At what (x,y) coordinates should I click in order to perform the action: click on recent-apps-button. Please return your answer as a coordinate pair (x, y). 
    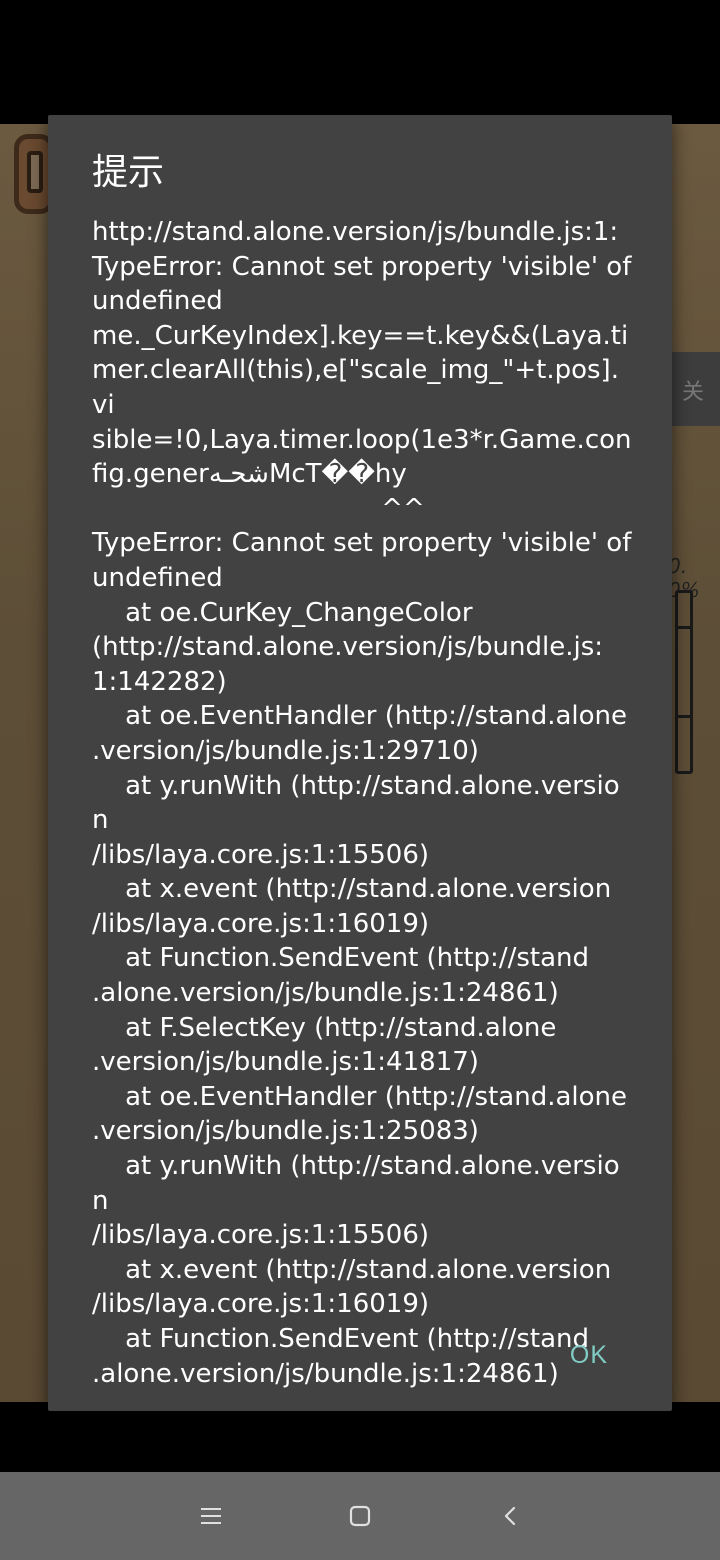
    Looking at the image, I should click on (211, 1516).